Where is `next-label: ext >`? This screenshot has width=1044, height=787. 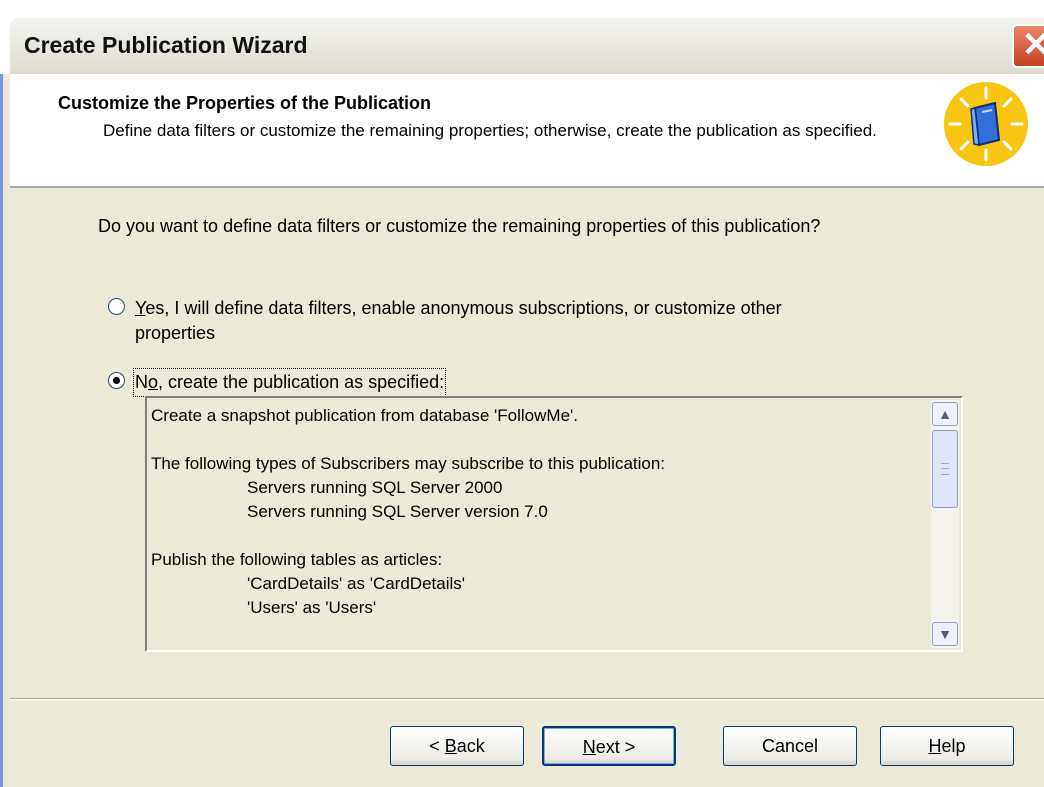 next-label: ext > is located at coordinates (615, 747).